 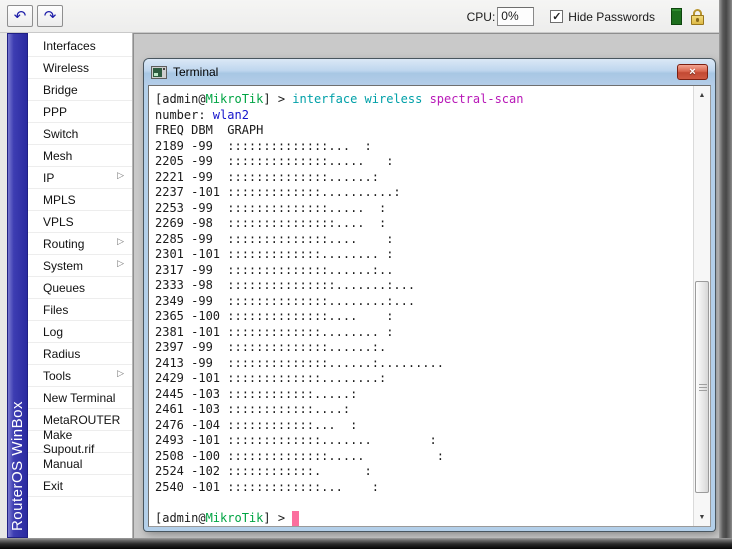 I want to click on sidebar-item-log: Log, so click(x=80, y=332).